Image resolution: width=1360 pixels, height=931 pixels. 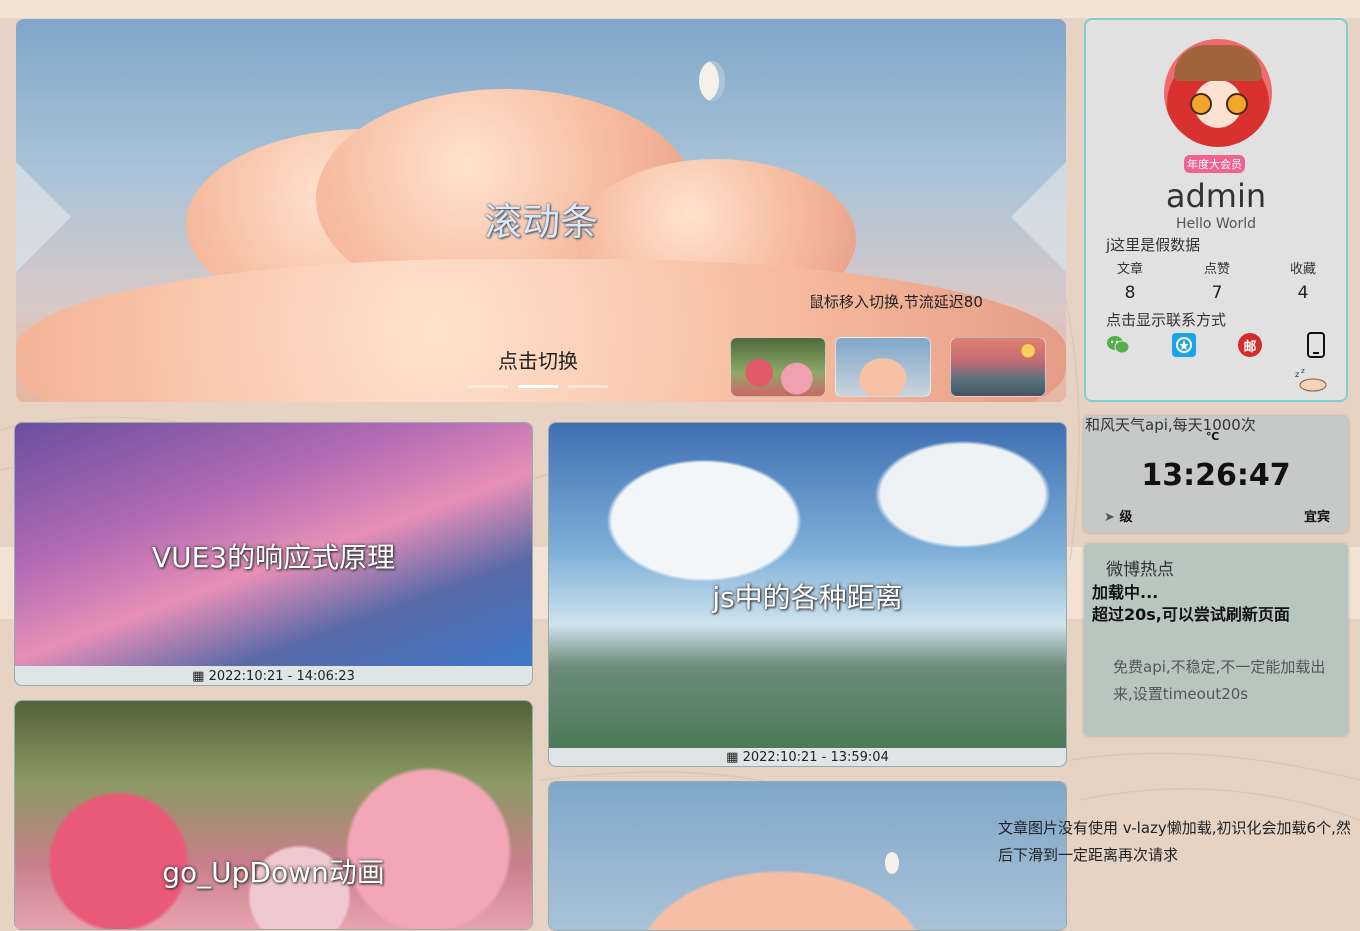 I want to click on profile-name: admin, so click(x=1216, y=196).